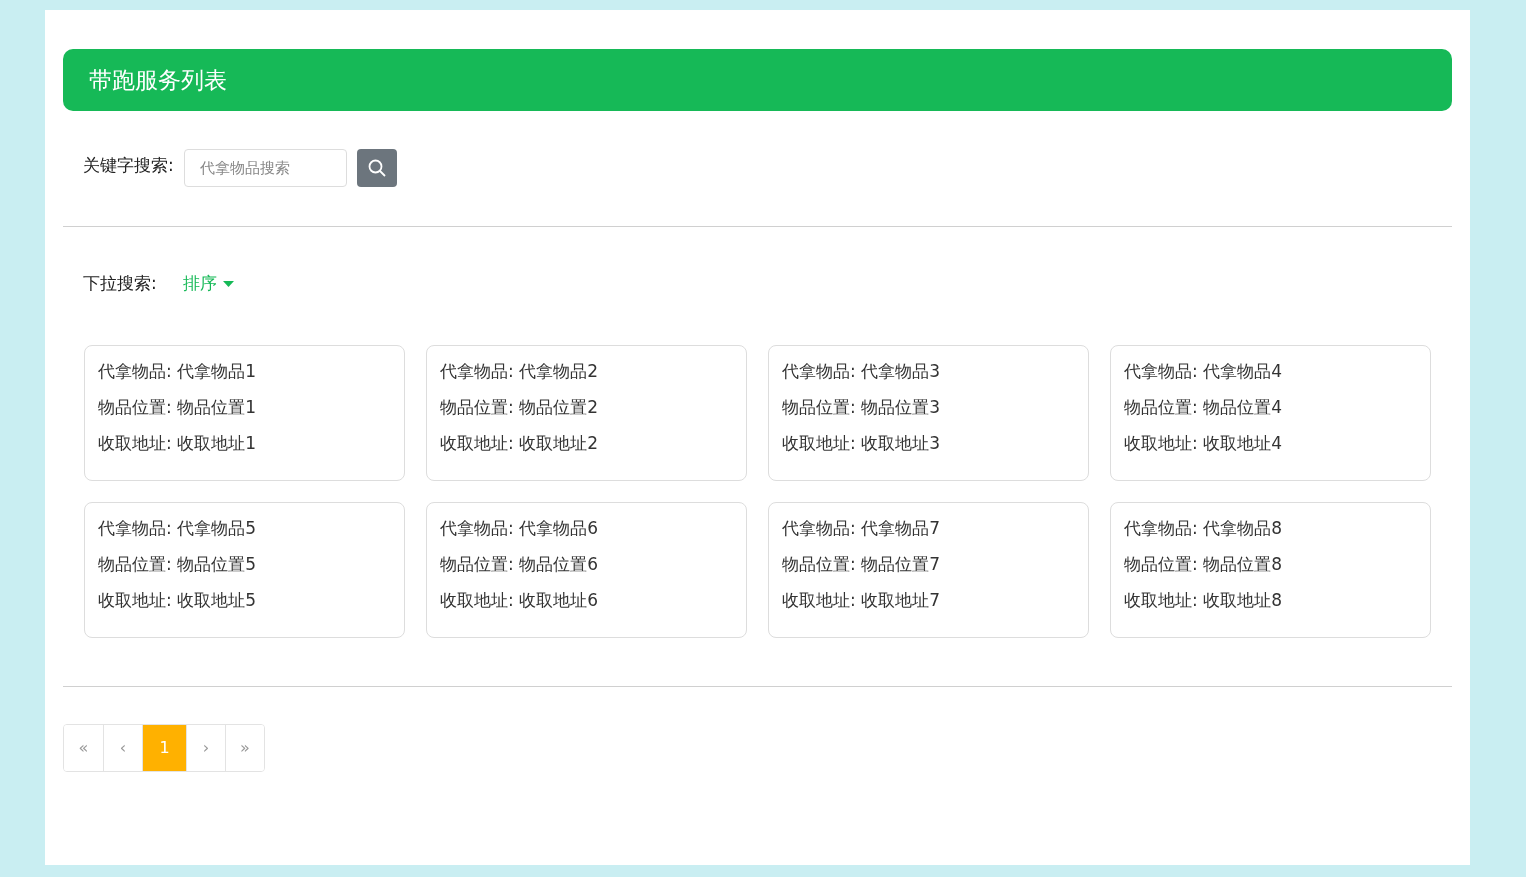  Describe the element at coordinates (586, 564) in the screenshot. I see `card-field: 物品位置: 物品位置6` at that location.